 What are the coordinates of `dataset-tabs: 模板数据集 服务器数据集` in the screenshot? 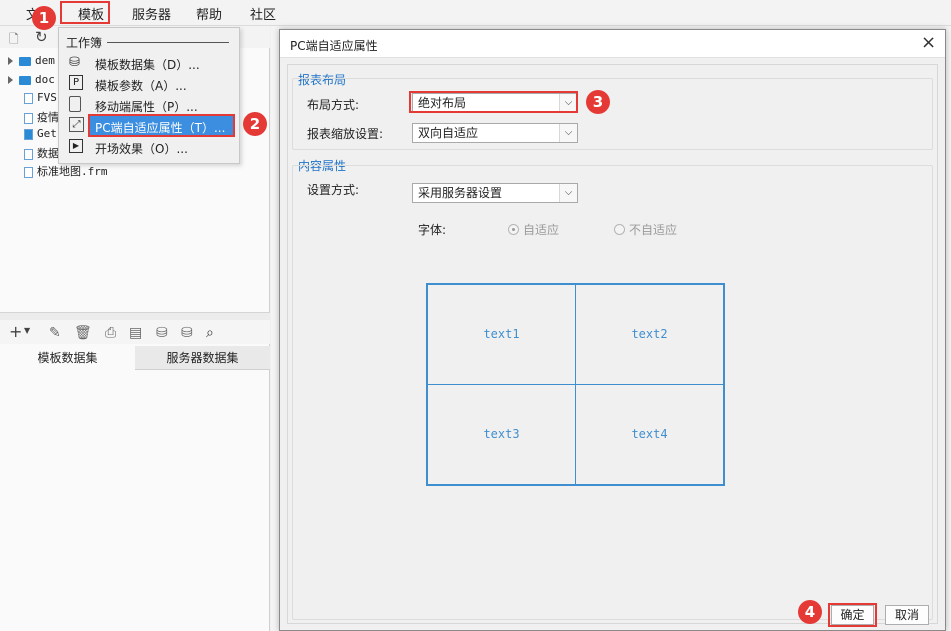 It's located at (135, 358).